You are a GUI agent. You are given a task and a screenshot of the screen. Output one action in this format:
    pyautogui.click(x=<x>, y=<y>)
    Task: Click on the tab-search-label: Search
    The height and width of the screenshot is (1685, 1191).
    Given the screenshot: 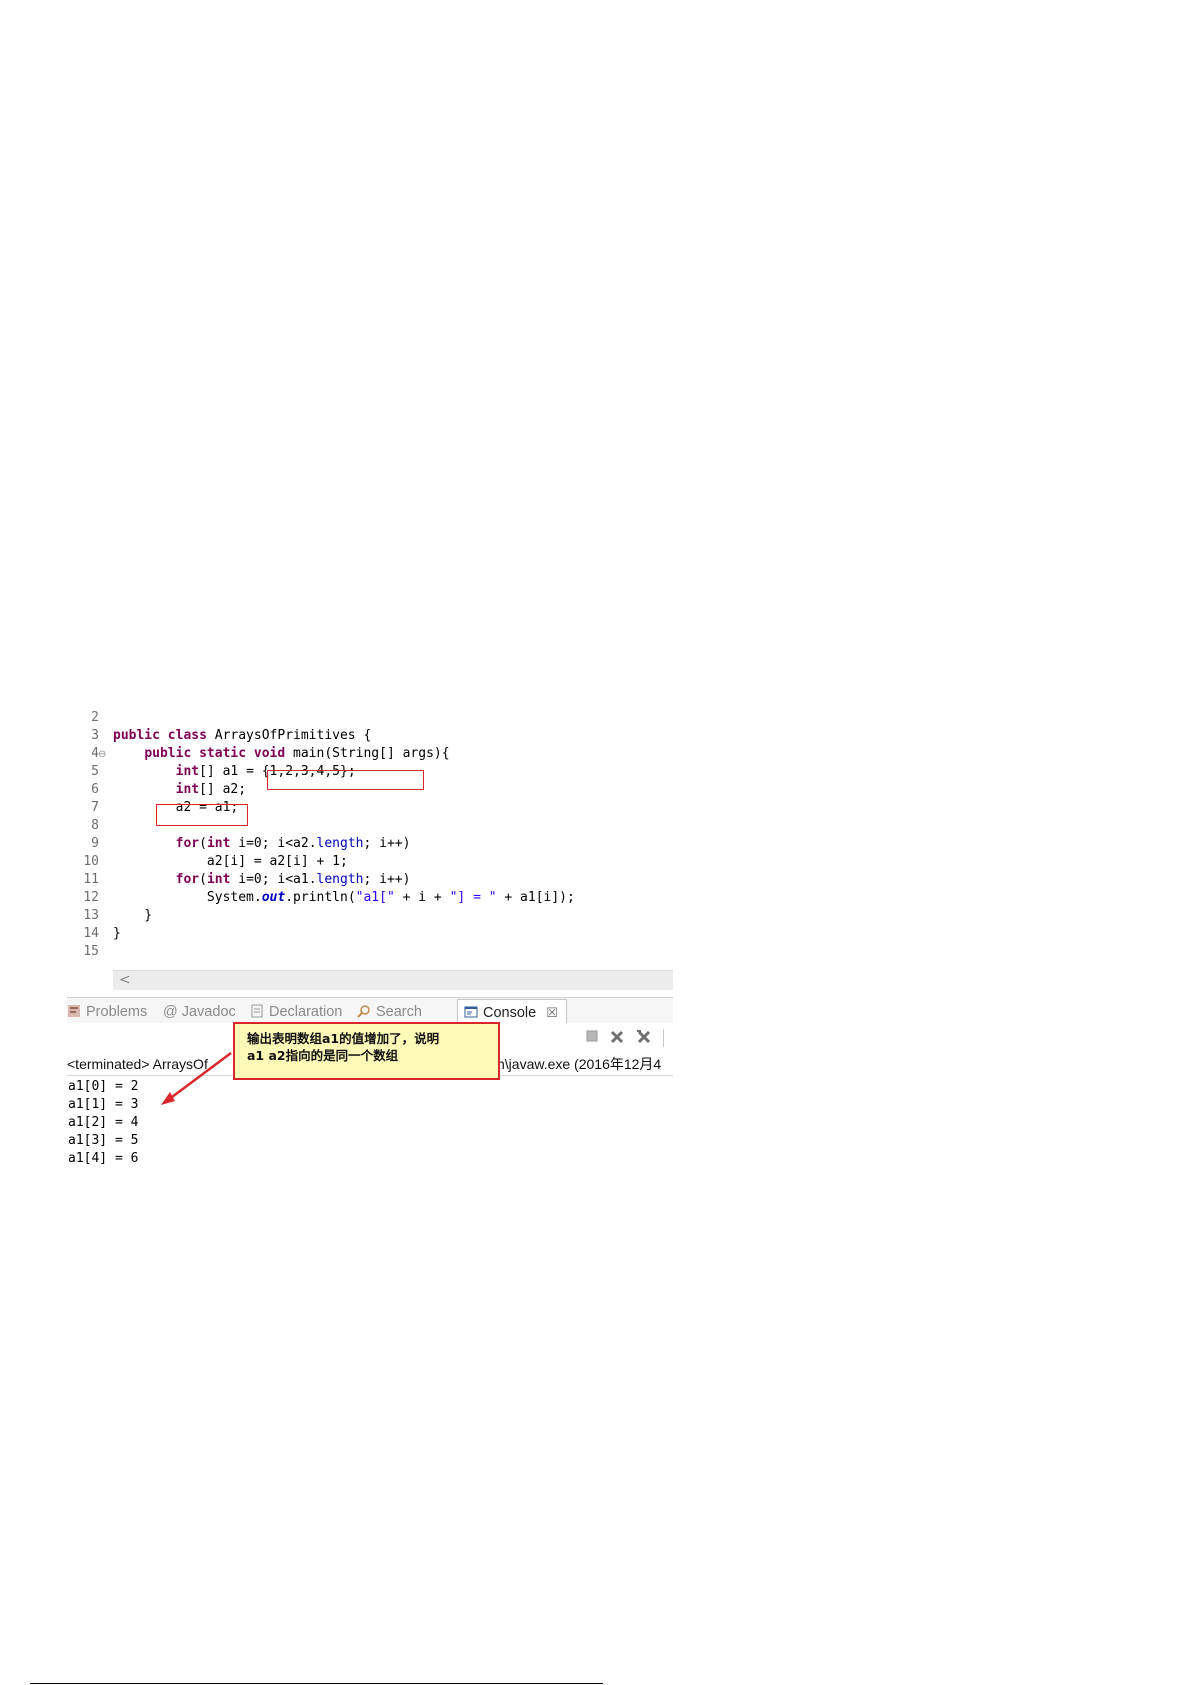 What is the action you would take?
    pyautogui.click(x=399, y=1012)
    